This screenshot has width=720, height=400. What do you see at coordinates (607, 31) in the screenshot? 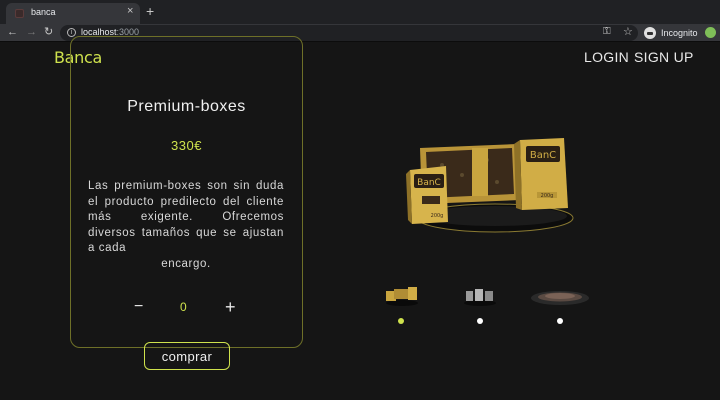
I see `key-icon: ⚿` at bounding box center [607, 31].